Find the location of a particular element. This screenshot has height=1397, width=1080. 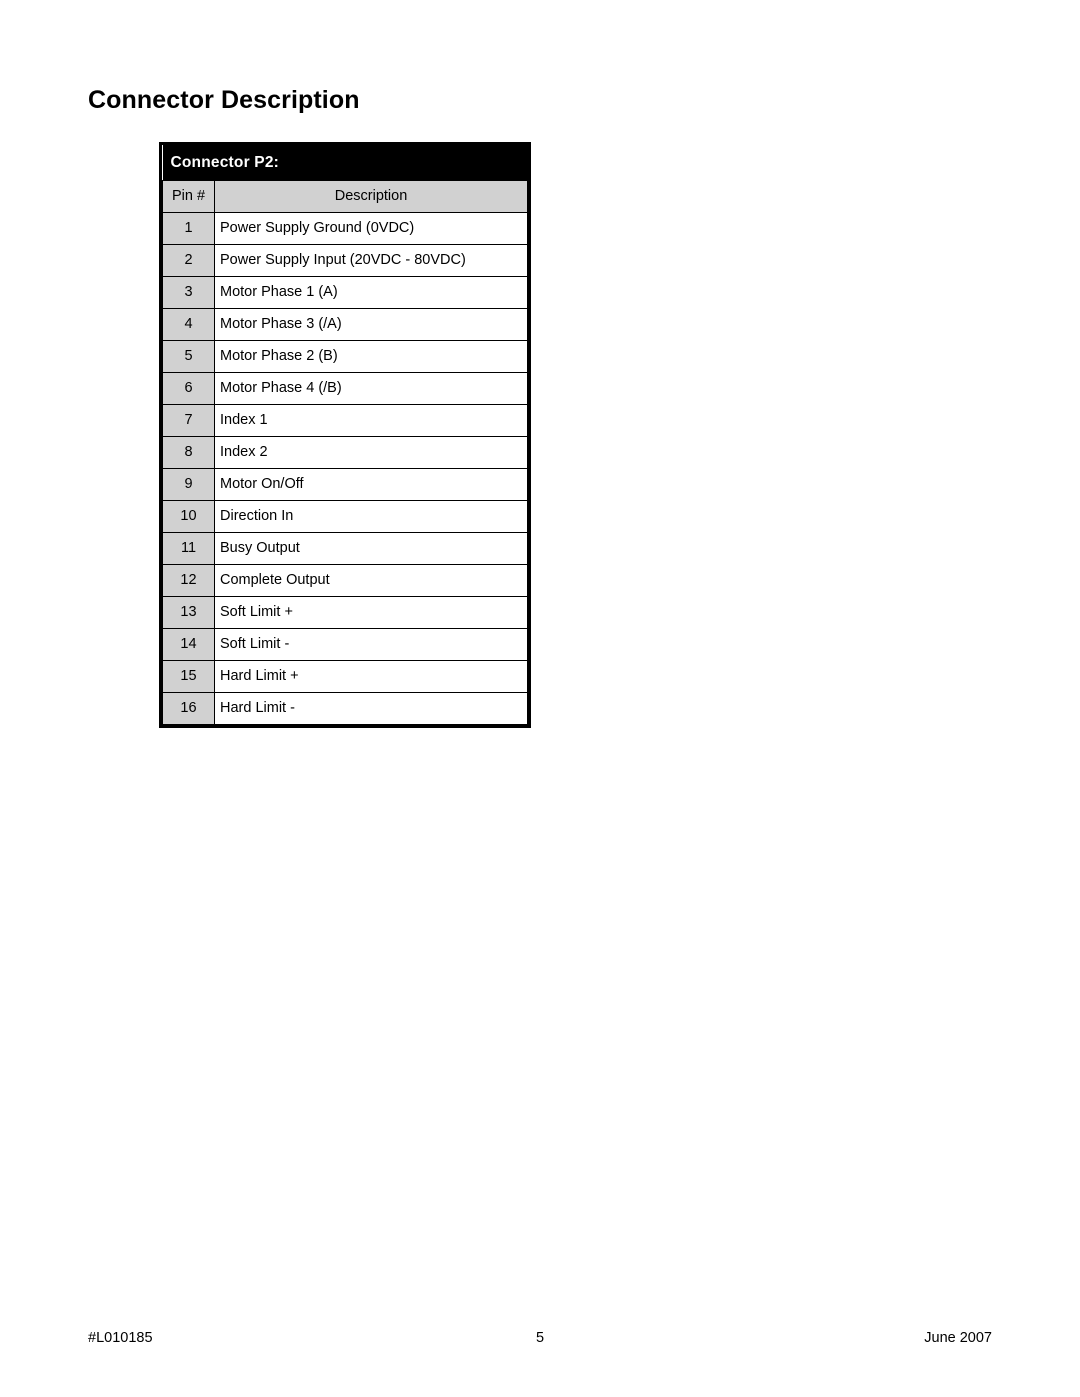

table-row: 13 Soft Limit + is located at coordinates (345, 612).